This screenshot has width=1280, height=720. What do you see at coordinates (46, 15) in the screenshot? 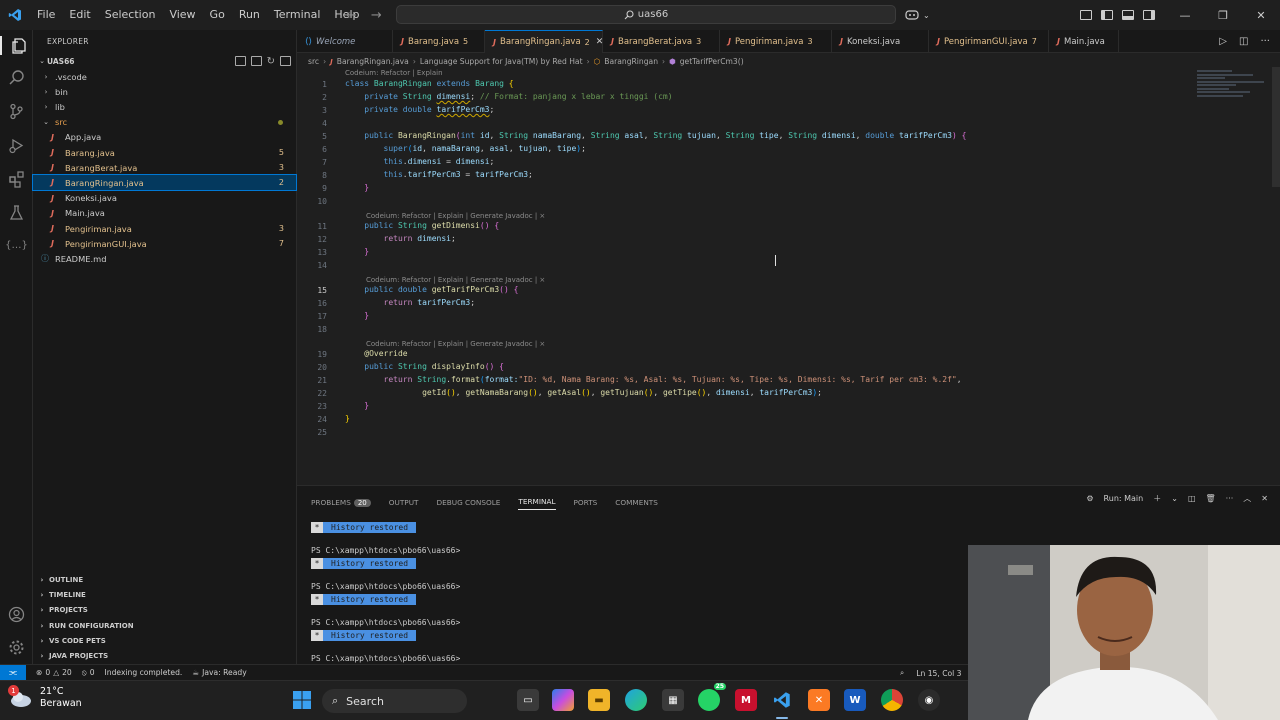
I see `menu-file: File` at bounding box center [46, 15].